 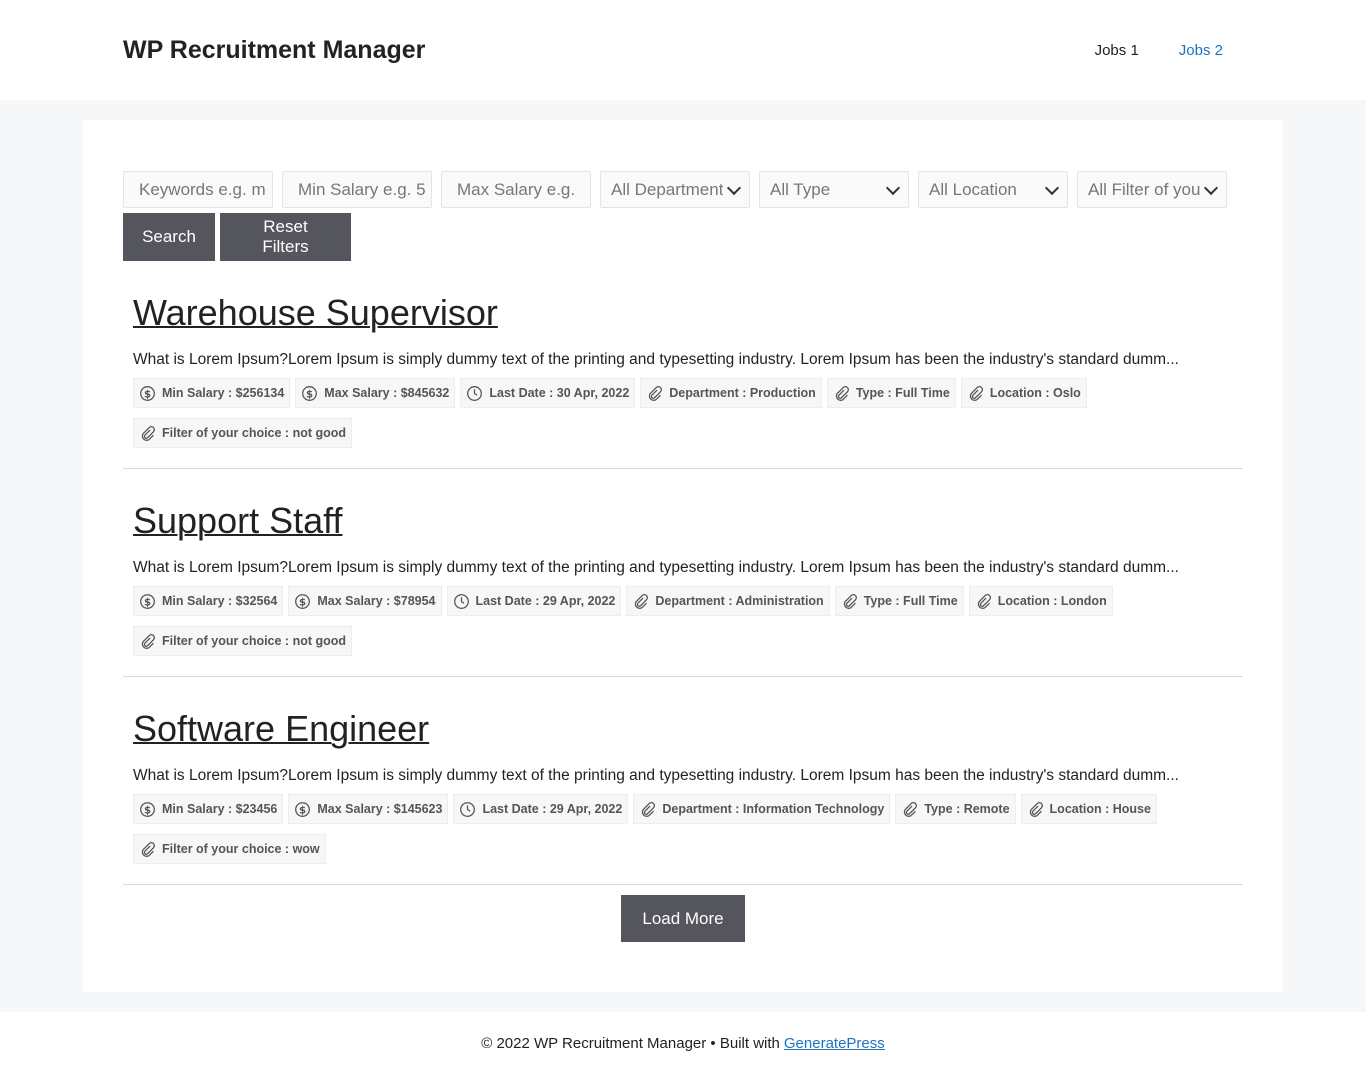 I want to click on min-salary-input: Min Salary e.g. 5, so click(x=357, y=189).